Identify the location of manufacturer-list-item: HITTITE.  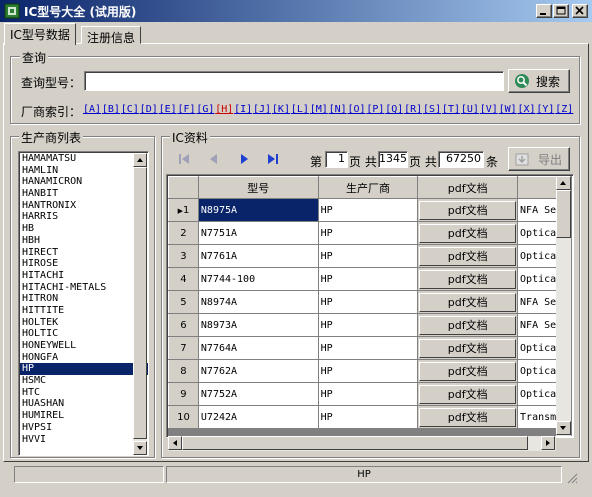
(84, 311).